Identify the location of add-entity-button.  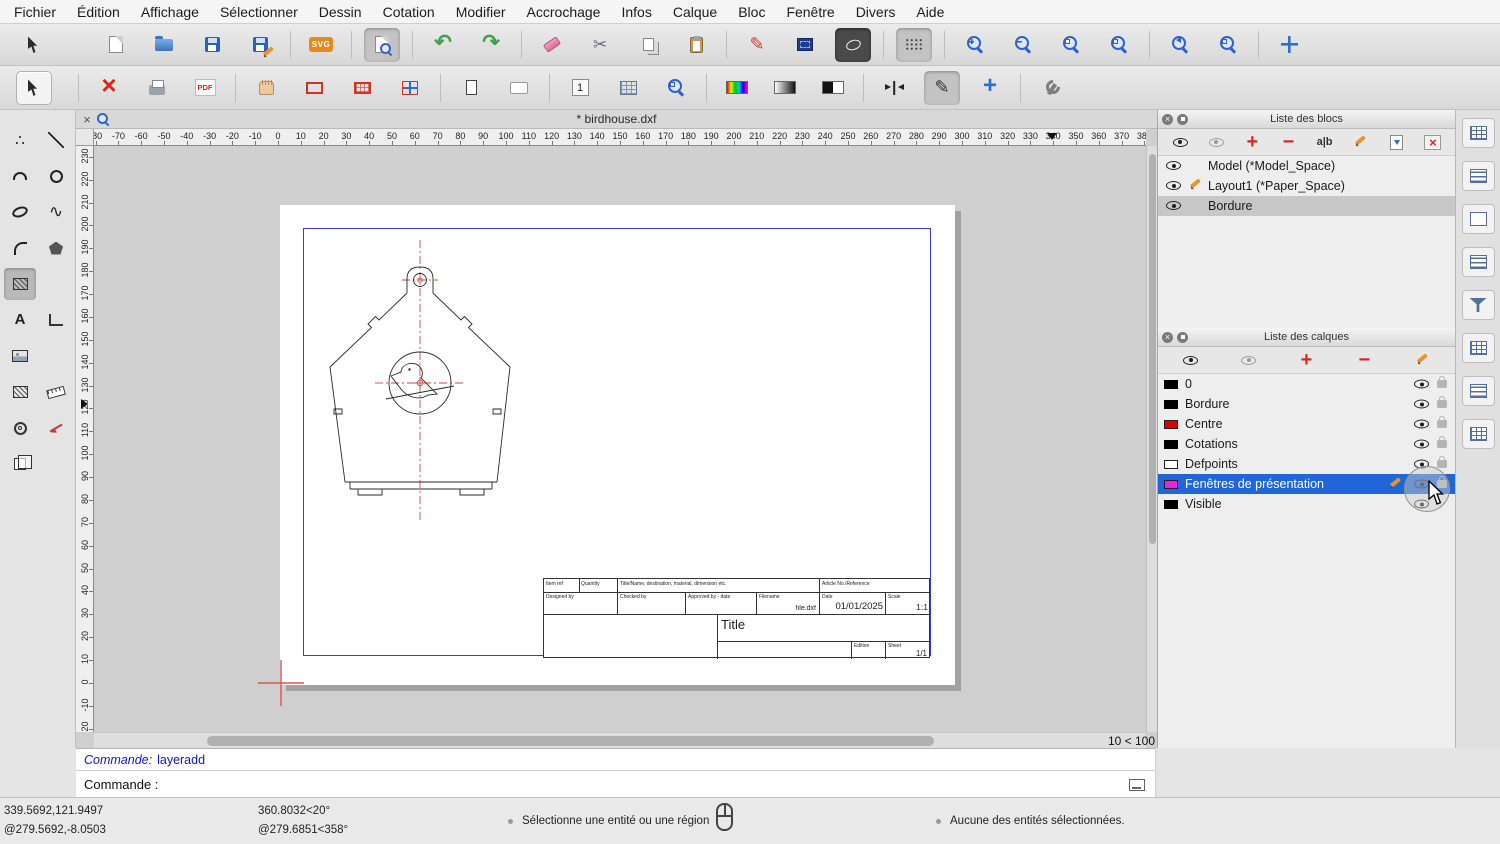
(990, 88).